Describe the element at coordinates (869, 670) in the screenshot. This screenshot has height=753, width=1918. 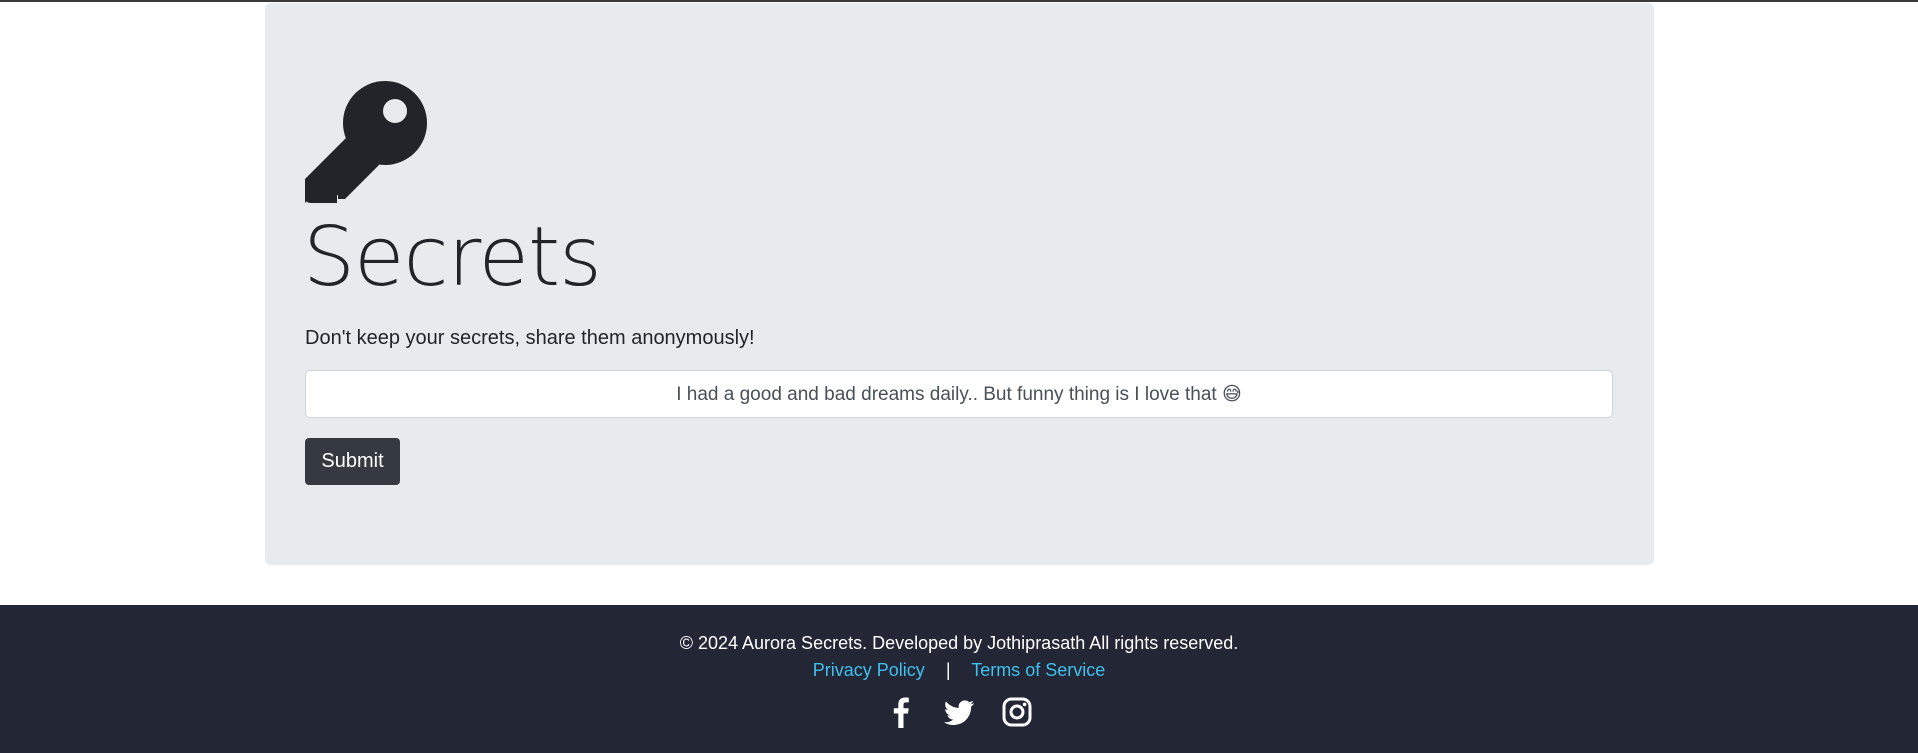
I see `privacy-policy-link: Privacy Policy` at that location.